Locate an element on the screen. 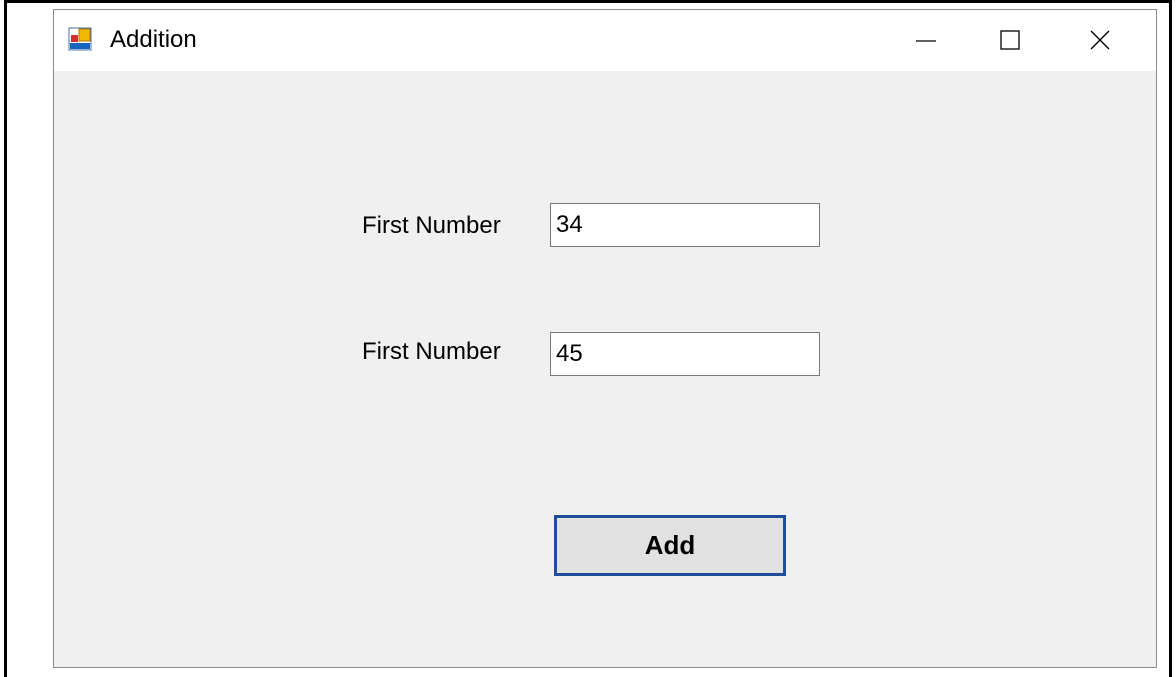 This screenshot has width=1176, height=677. minimize-icon is located at coordinates (926, 41).